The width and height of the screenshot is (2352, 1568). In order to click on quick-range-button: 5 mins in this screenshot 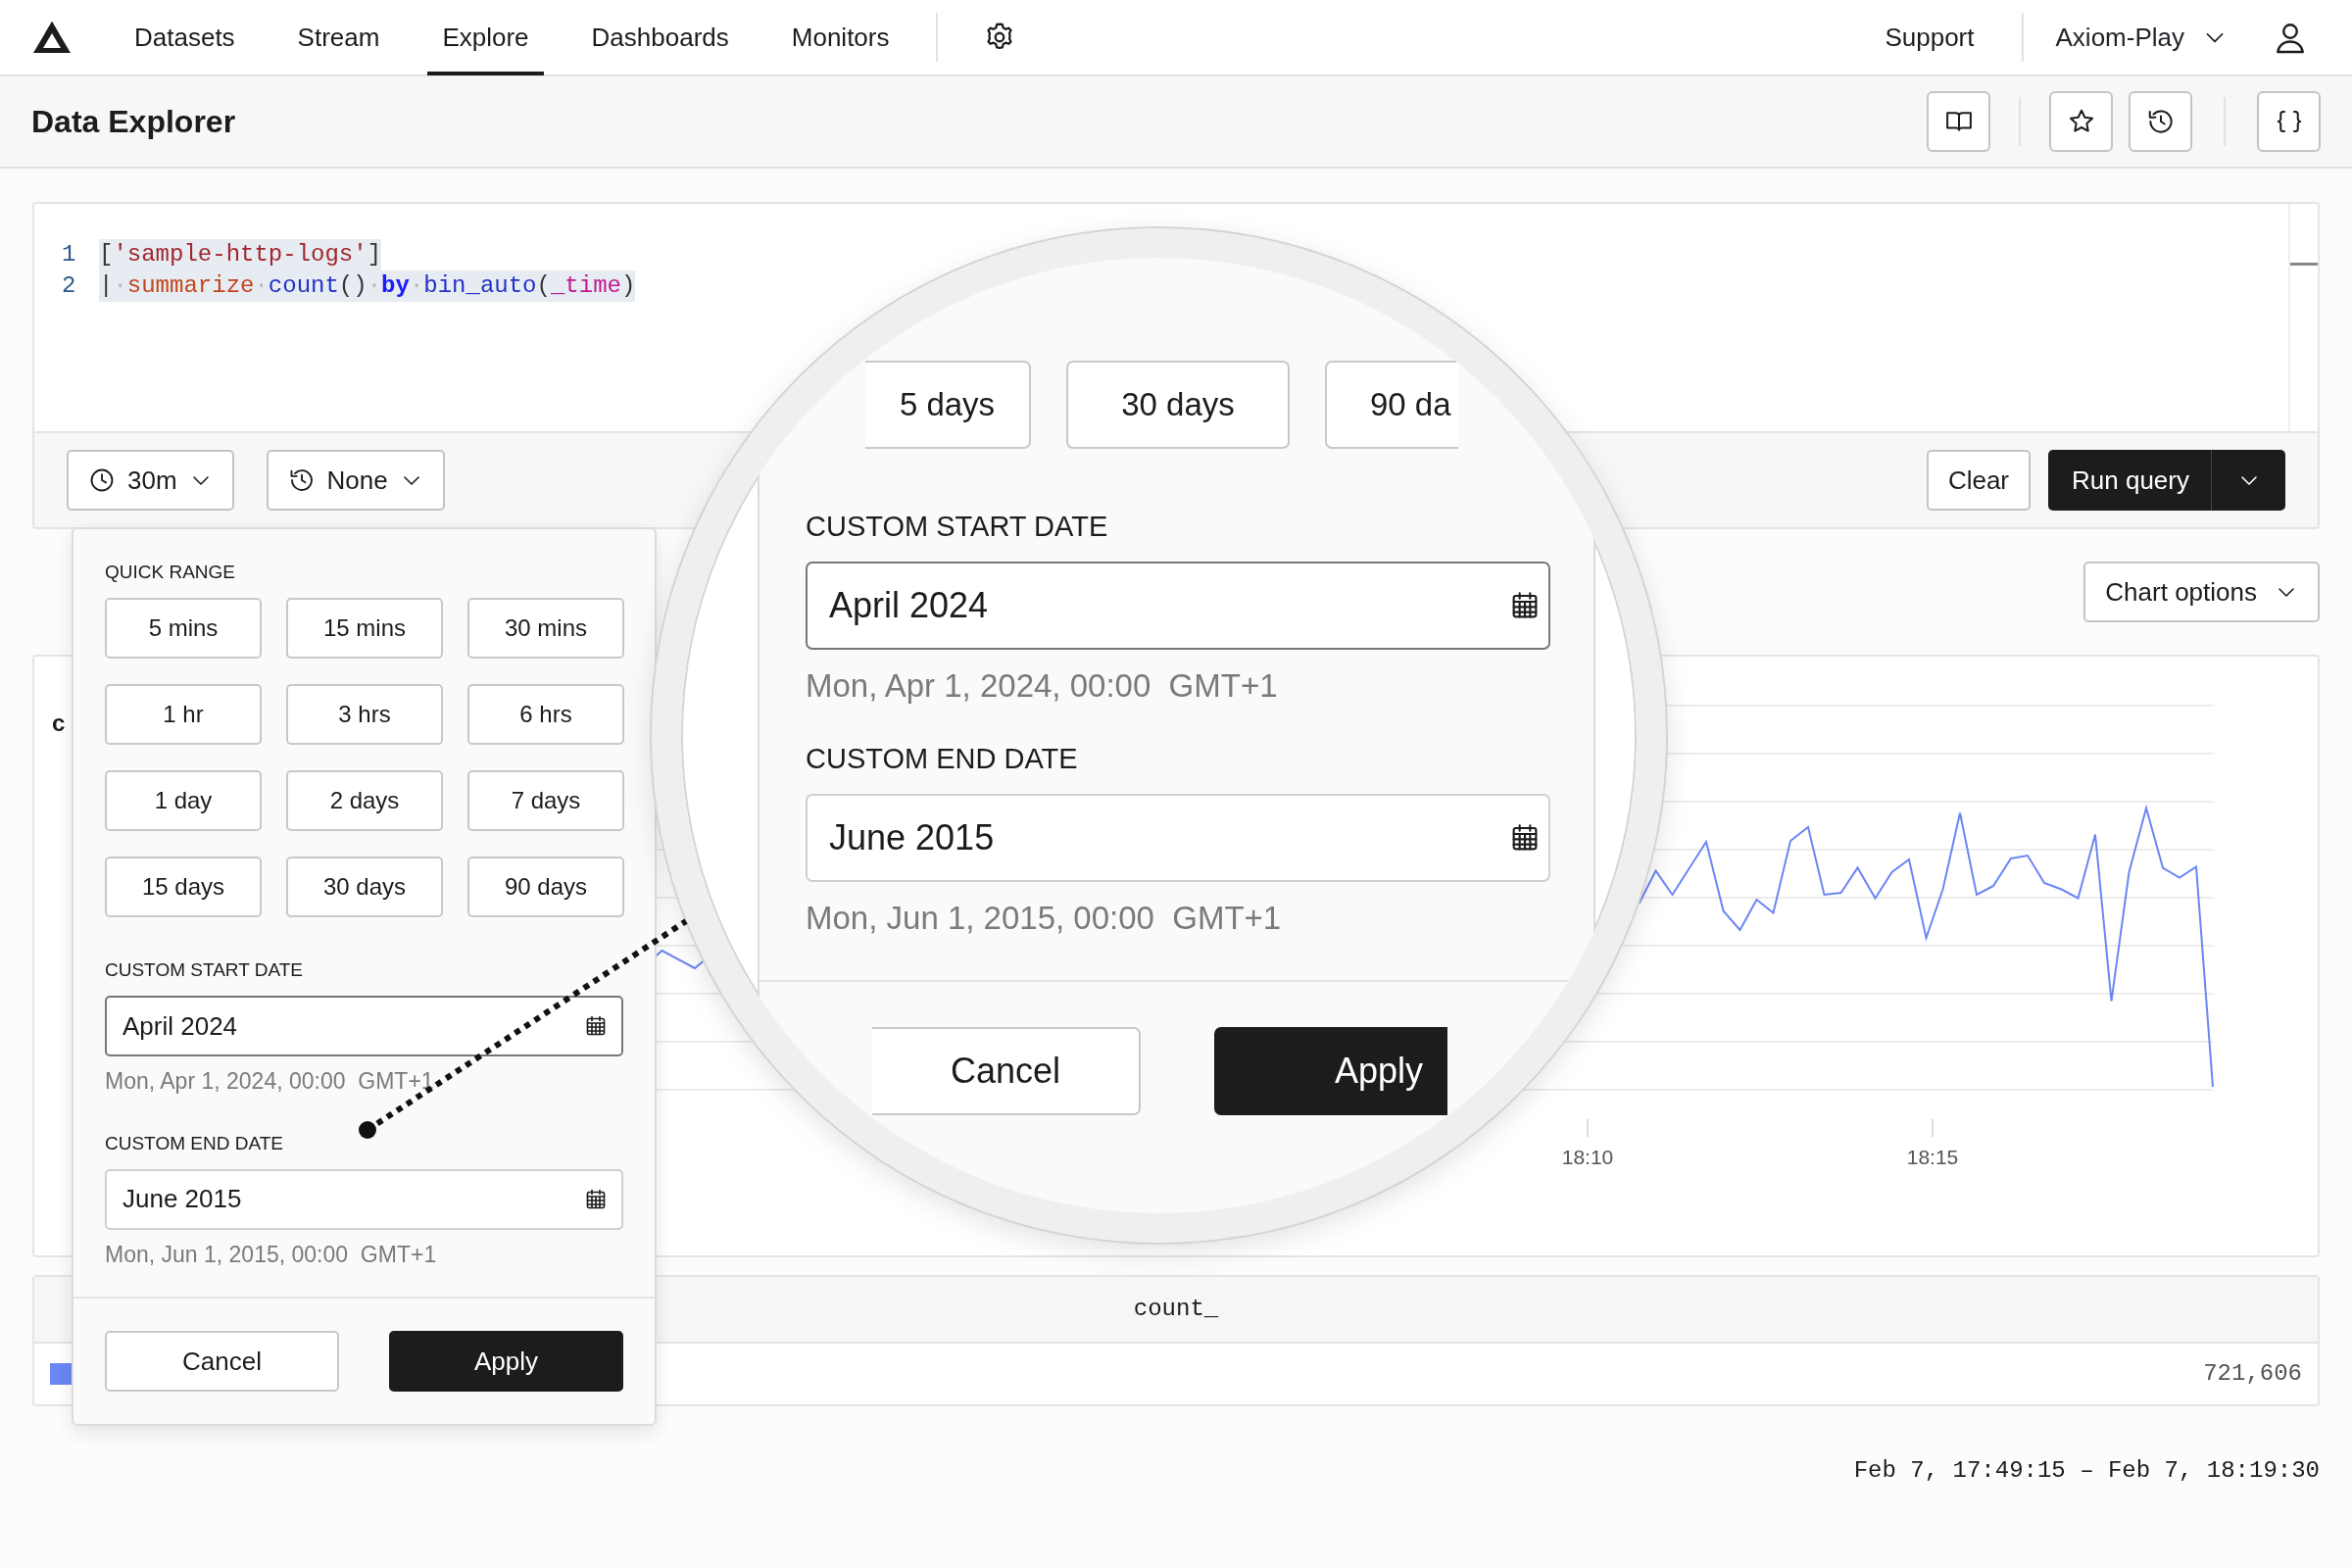, I will do `click(183, 628)`.